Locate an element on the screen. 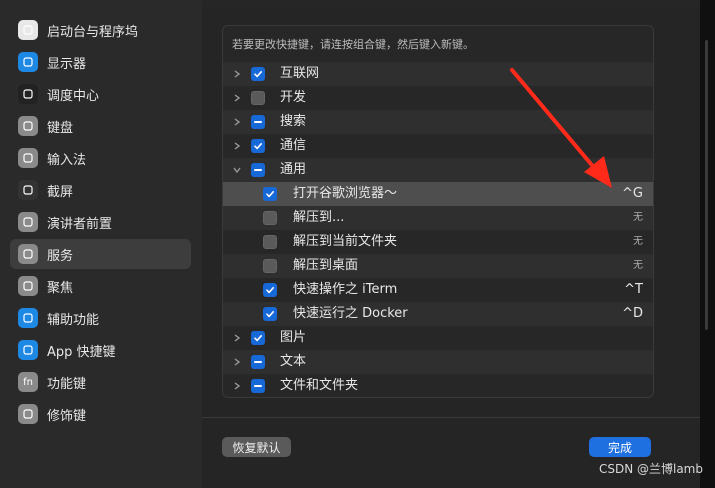  annotation-arrow is located at coordinates (561, 128).